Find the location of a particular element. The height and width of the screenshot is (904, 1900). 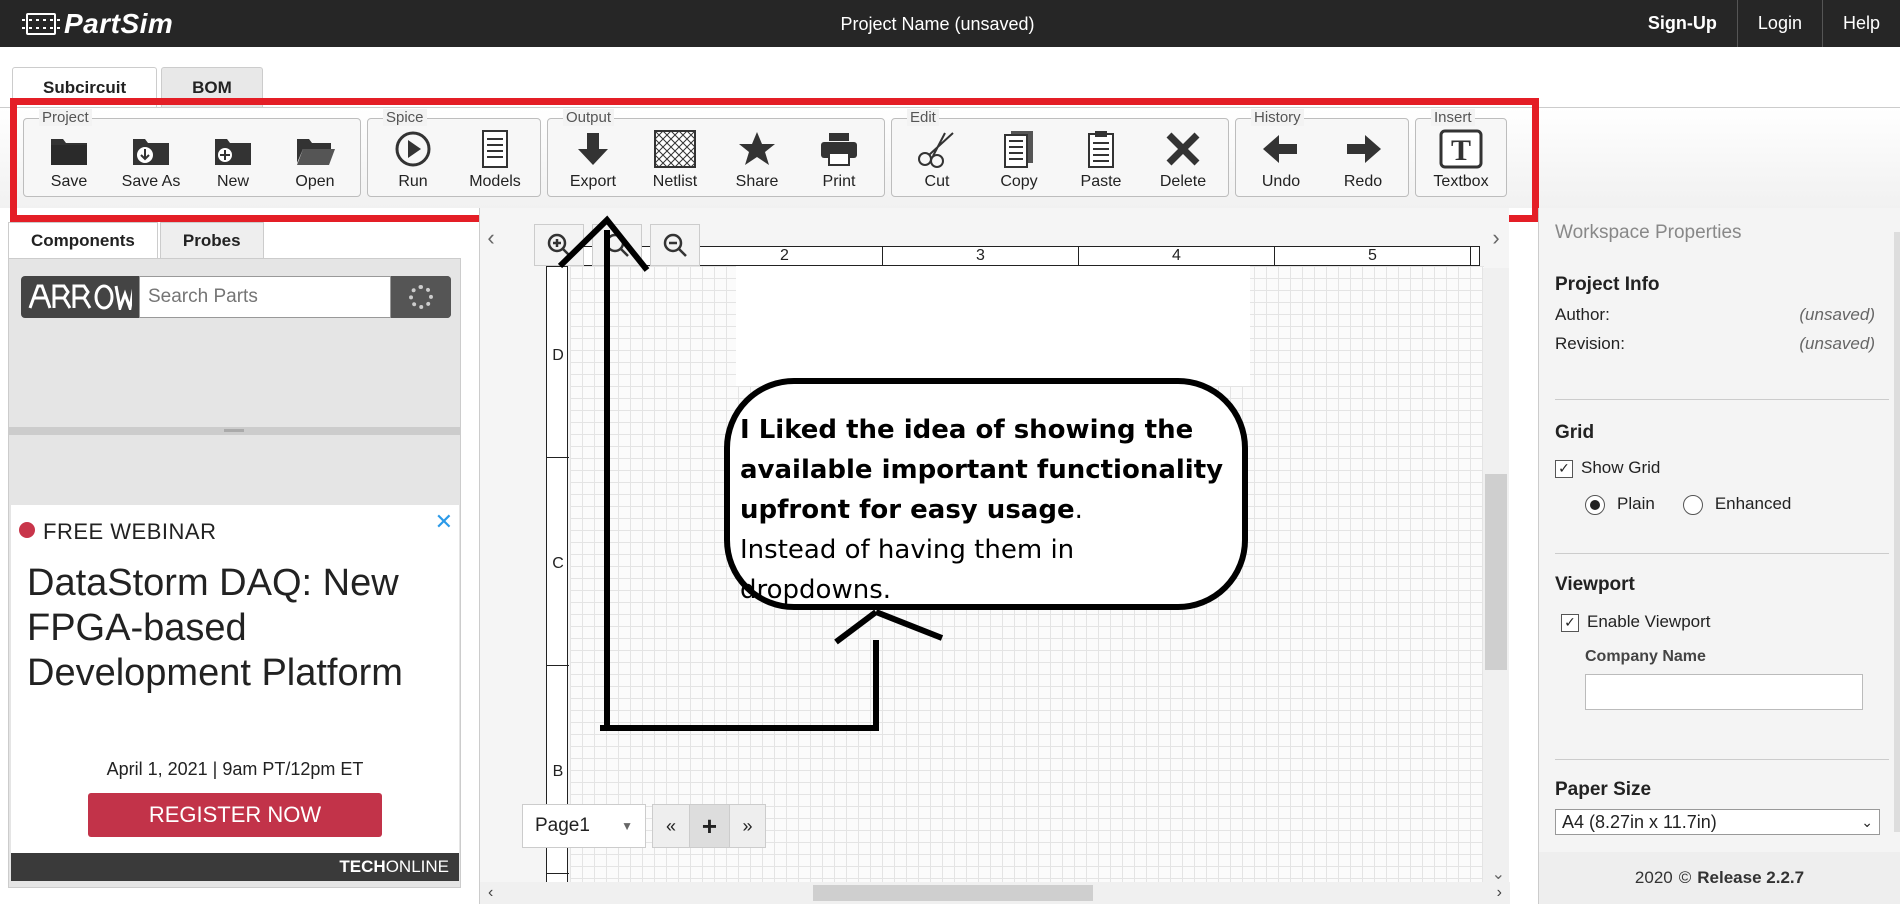

tool-label: Copy is located at coordinates (1019, 181).